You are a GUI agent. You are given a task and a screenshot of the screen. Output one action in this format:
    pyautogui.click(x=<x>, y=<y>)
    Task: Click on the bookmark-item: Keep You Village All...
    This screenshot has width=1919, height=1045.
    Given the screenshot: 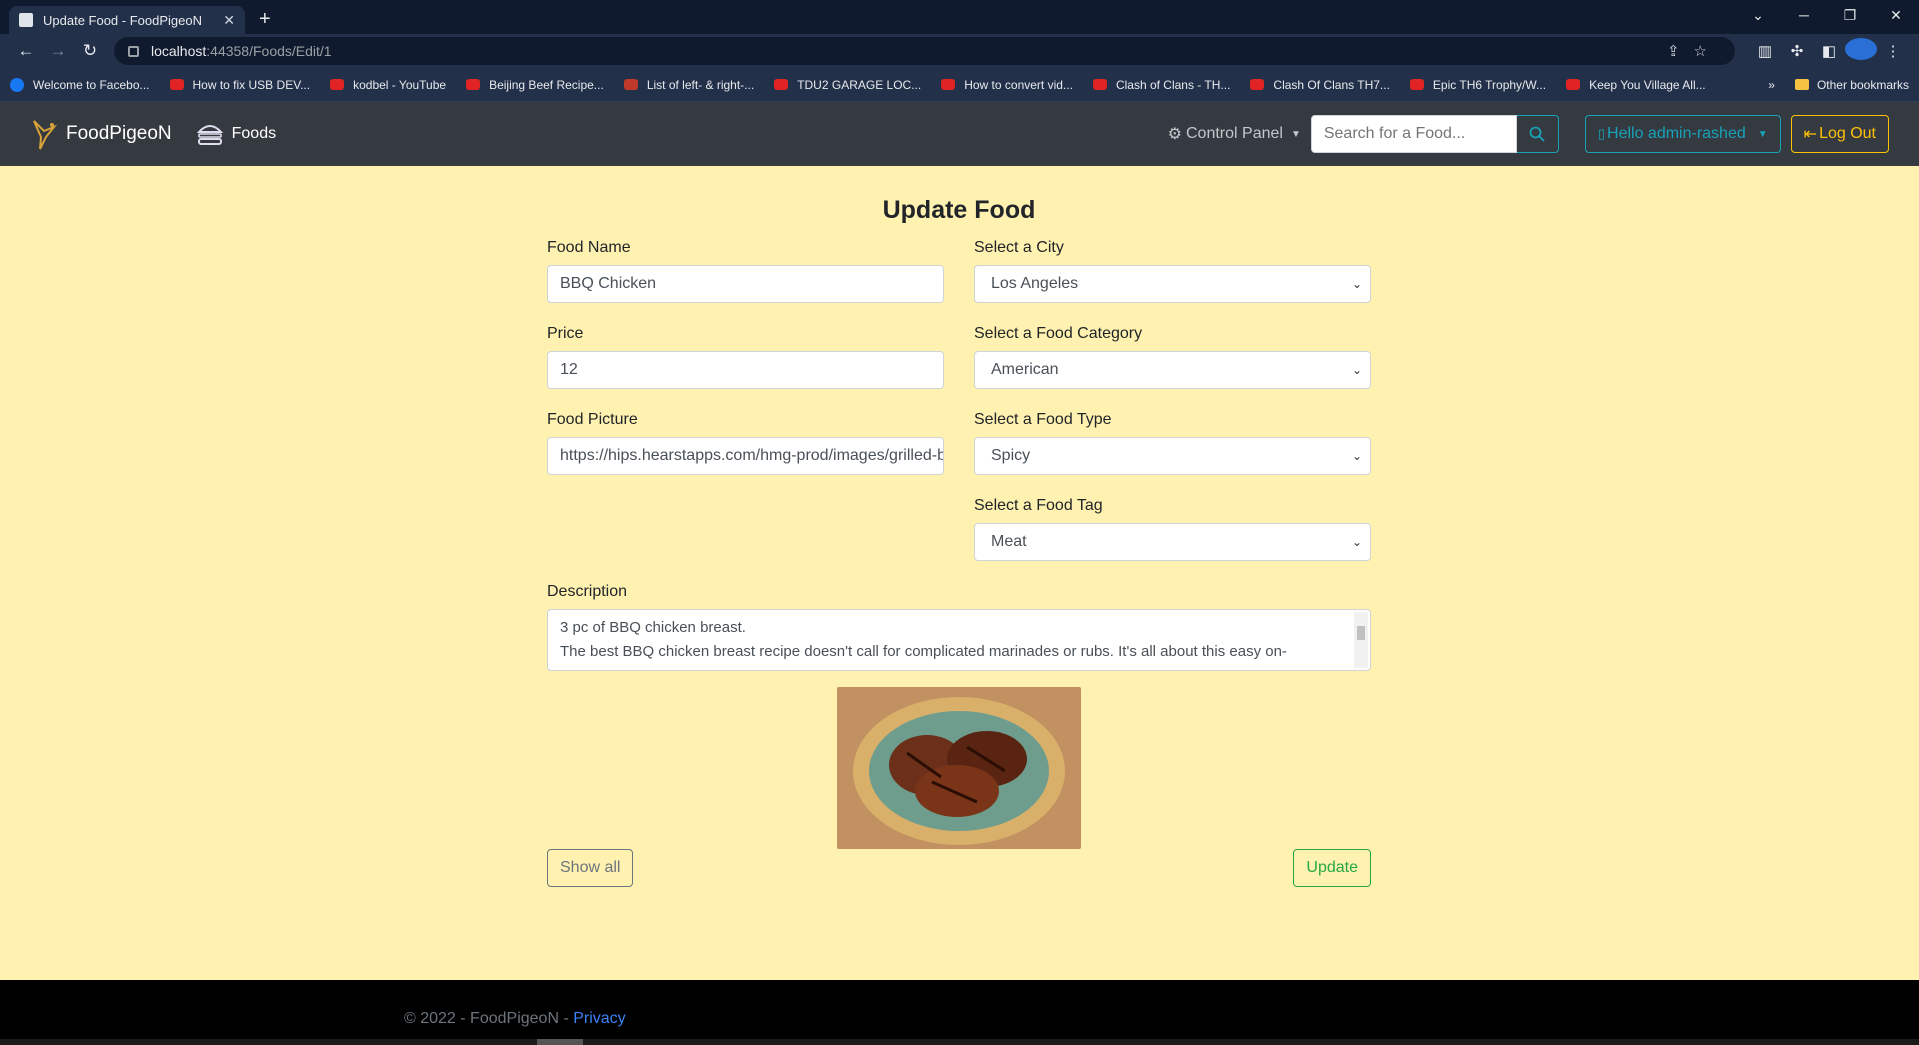 What is the action you would take?
    pyautogui.click(x=1636, y=85)
    